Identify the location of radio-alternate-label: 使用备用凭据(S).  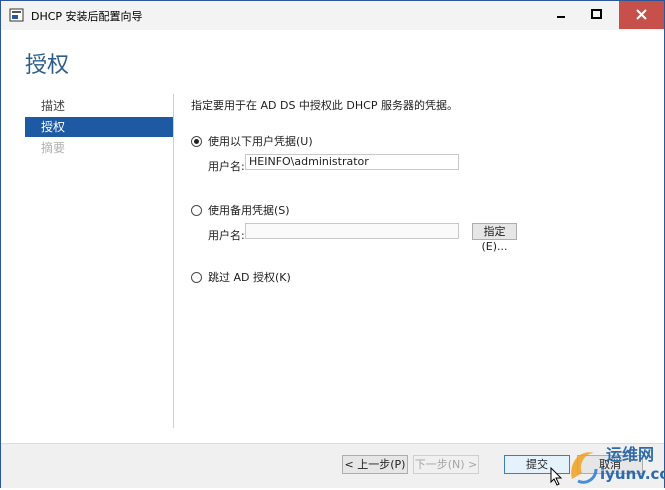
(249, 210).